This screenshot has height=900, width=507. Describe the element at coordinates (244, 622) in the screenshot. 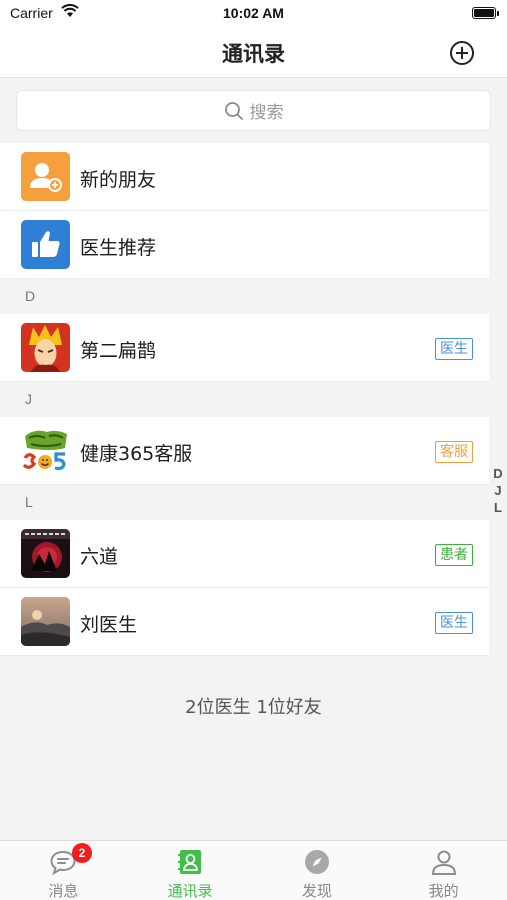

I see `contact-row: 刘医生 医生` at that location.